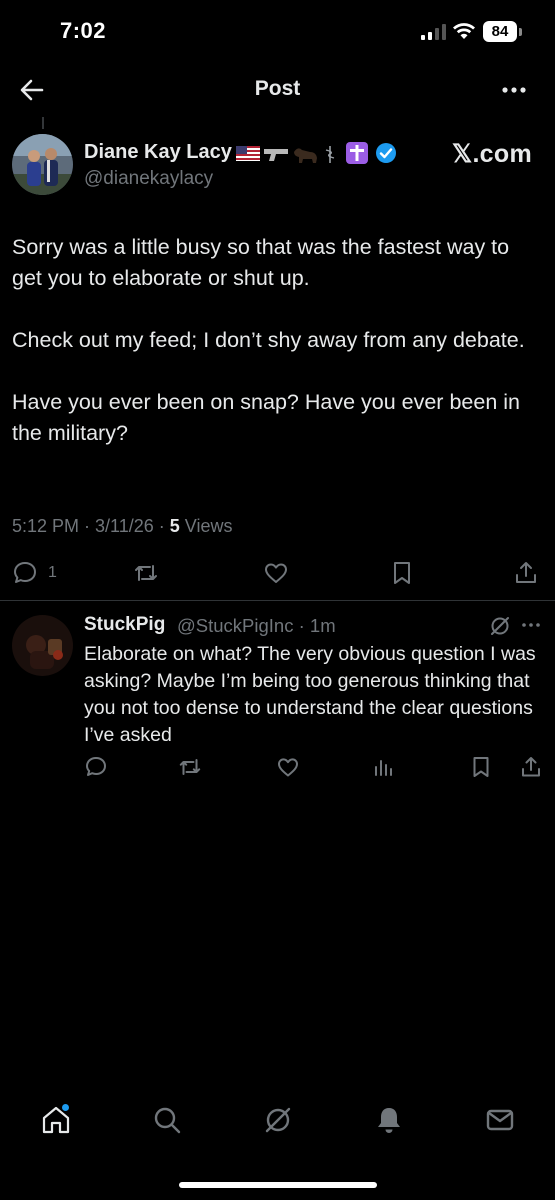  Describe the element at coordinates (520, 32) in the screenshot. I see `battery-tip` at that location.